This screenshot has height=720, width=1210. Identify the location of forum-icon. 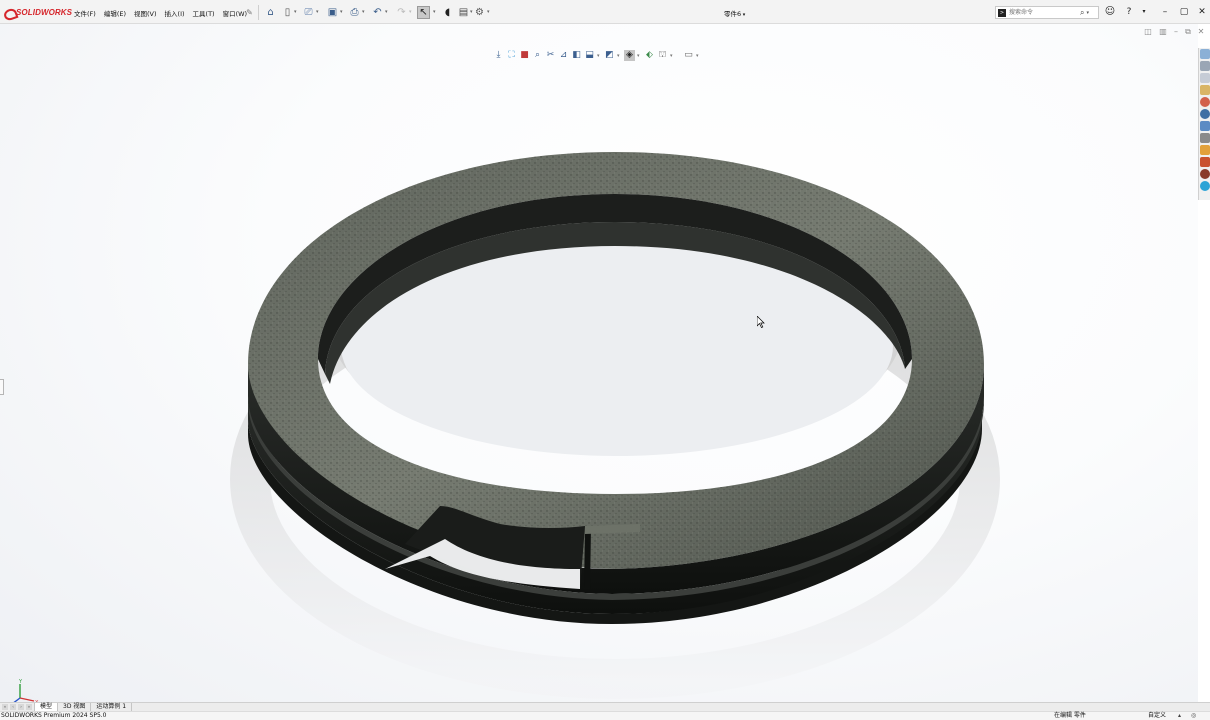
(1204, 138).